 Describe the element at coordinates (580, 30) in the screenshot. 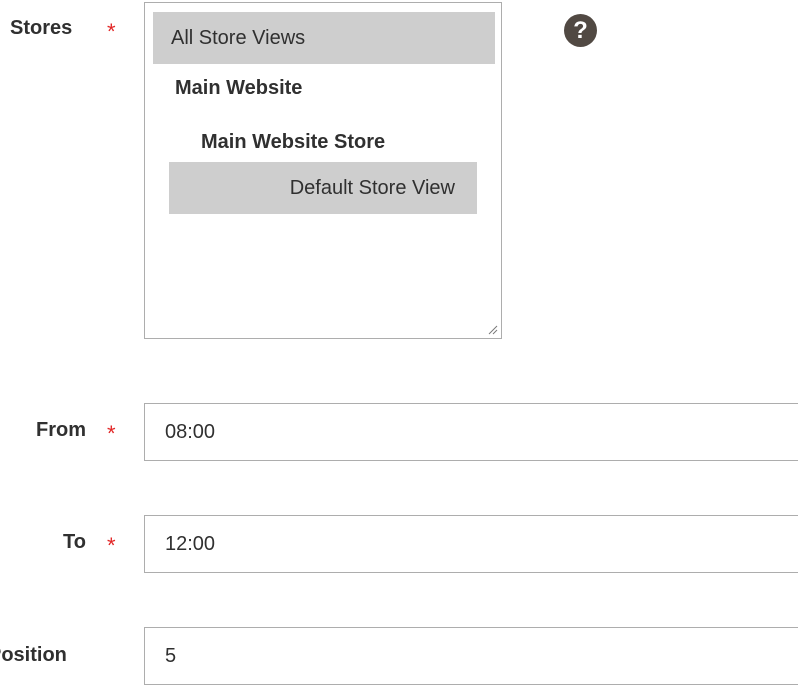

I see `question-circle-icon: ?` at that location.